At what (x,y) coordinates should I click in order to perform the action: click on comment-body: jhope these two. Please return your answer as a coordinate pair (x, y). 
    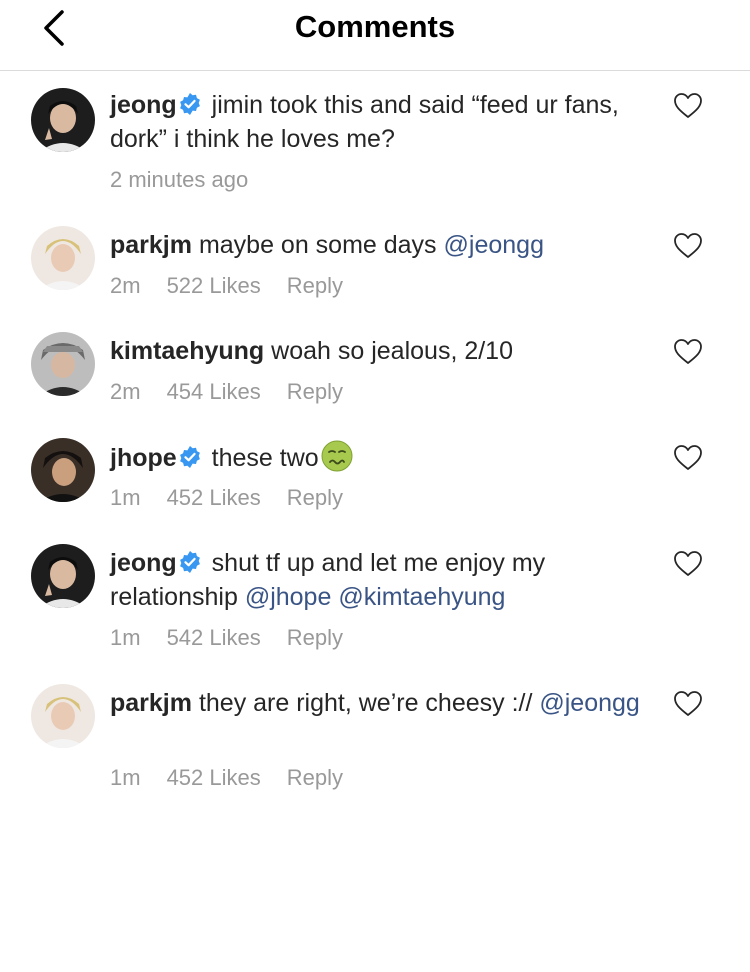
    Looking at the image, I should click on (380, 457).